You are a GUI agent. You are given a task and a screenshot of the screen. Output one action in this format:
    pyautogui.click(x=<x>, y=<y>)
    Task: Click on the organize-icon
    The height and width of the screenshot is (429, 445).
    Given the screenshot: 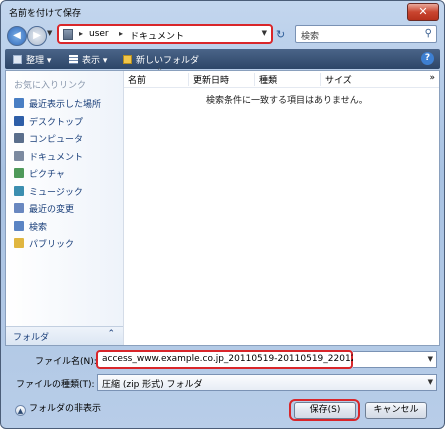 What is the action you would take?
    pyautogui.click(x=17, y=59)
    